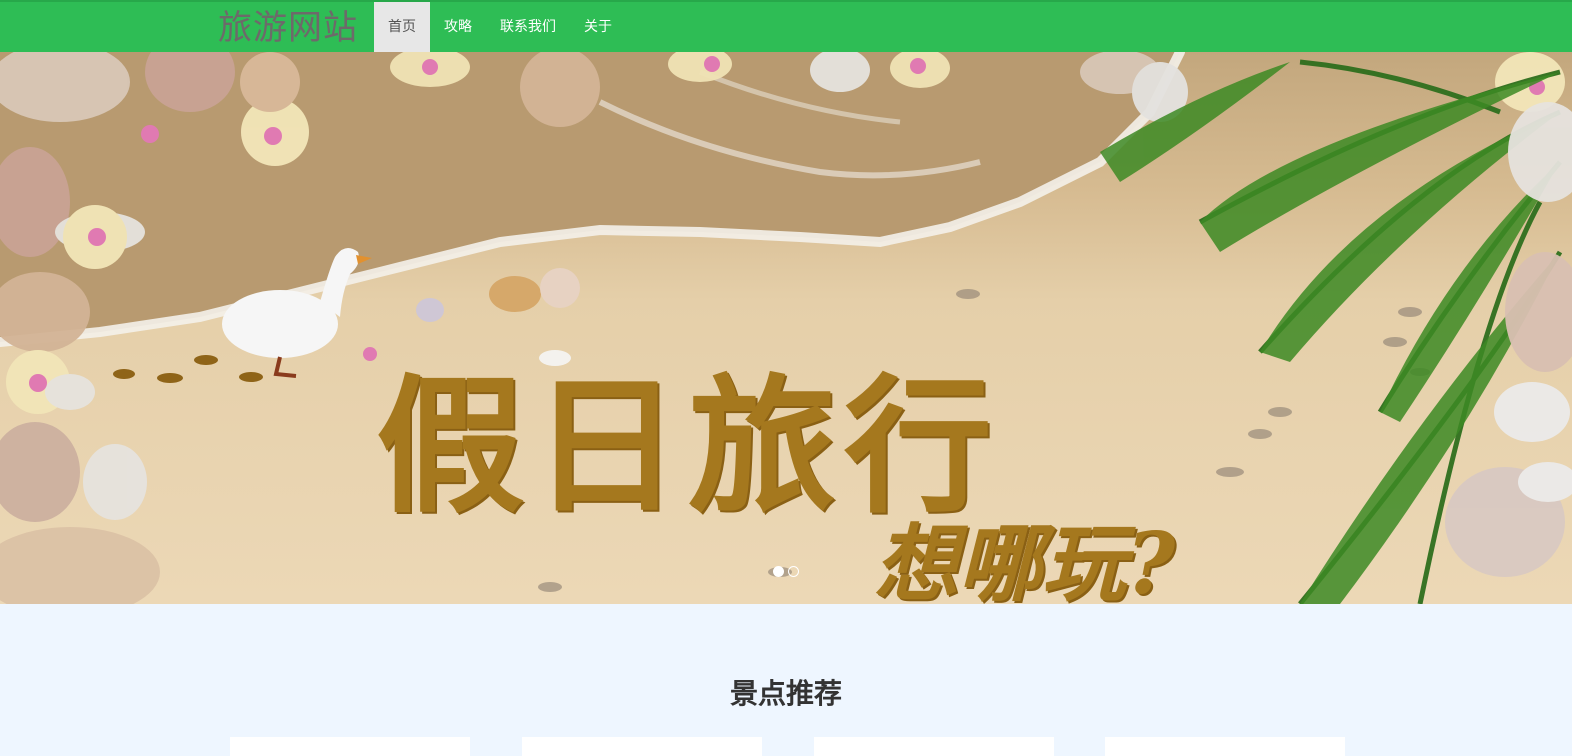 The height and width of the screenshot is (756, 1572). What do you see at coordinates (785, 693) in the screenshot?
I see `section-title: 景点推荐` at bounding box center [785, 693].